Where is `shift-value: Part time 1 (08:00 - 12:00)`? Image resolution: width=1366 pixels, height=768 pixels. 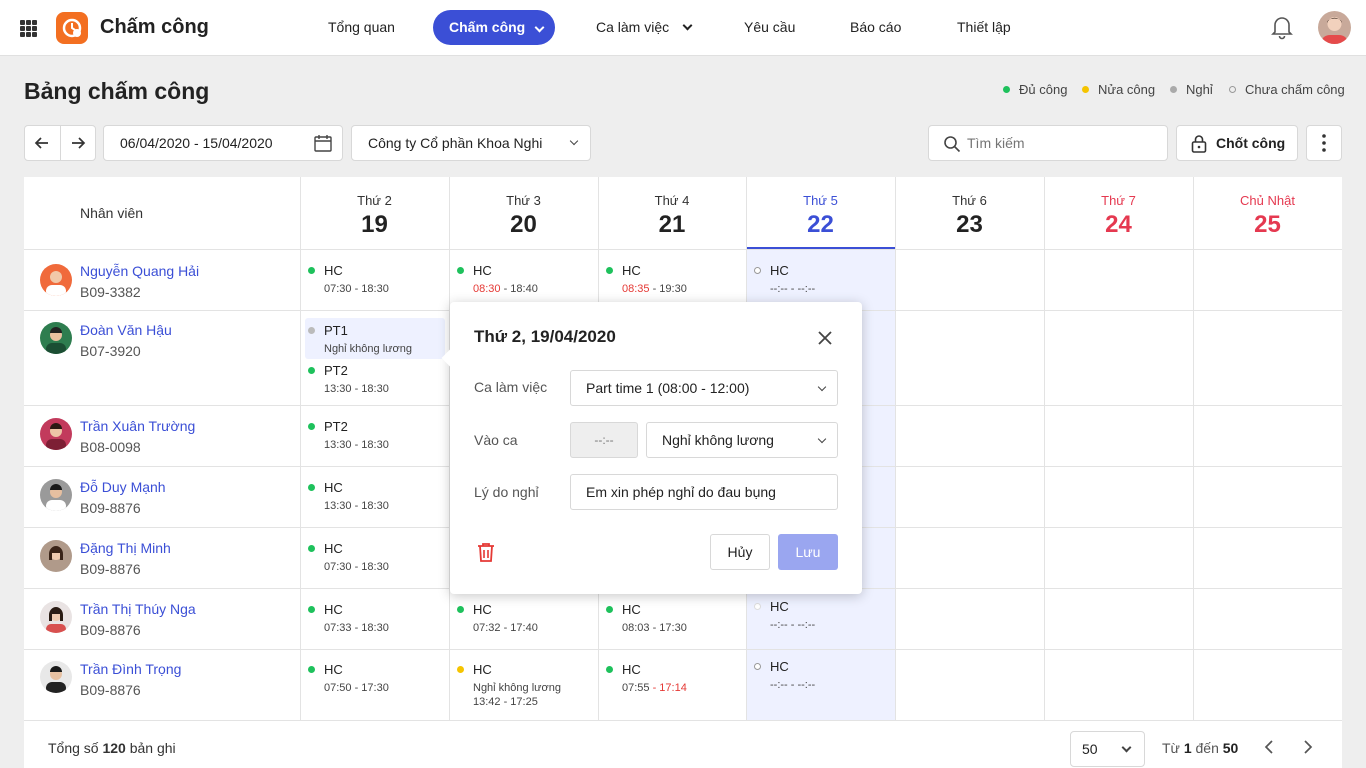
shift-value: Part time 1 (08:00 - 12:00) is located at coordinates (668, 388).